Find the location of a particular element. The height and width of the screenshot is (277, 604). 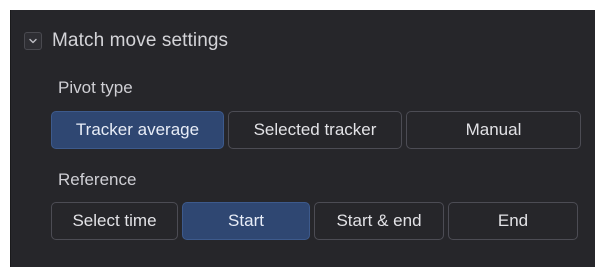

section-title: Match move settings is located at coordinates (140, 40).